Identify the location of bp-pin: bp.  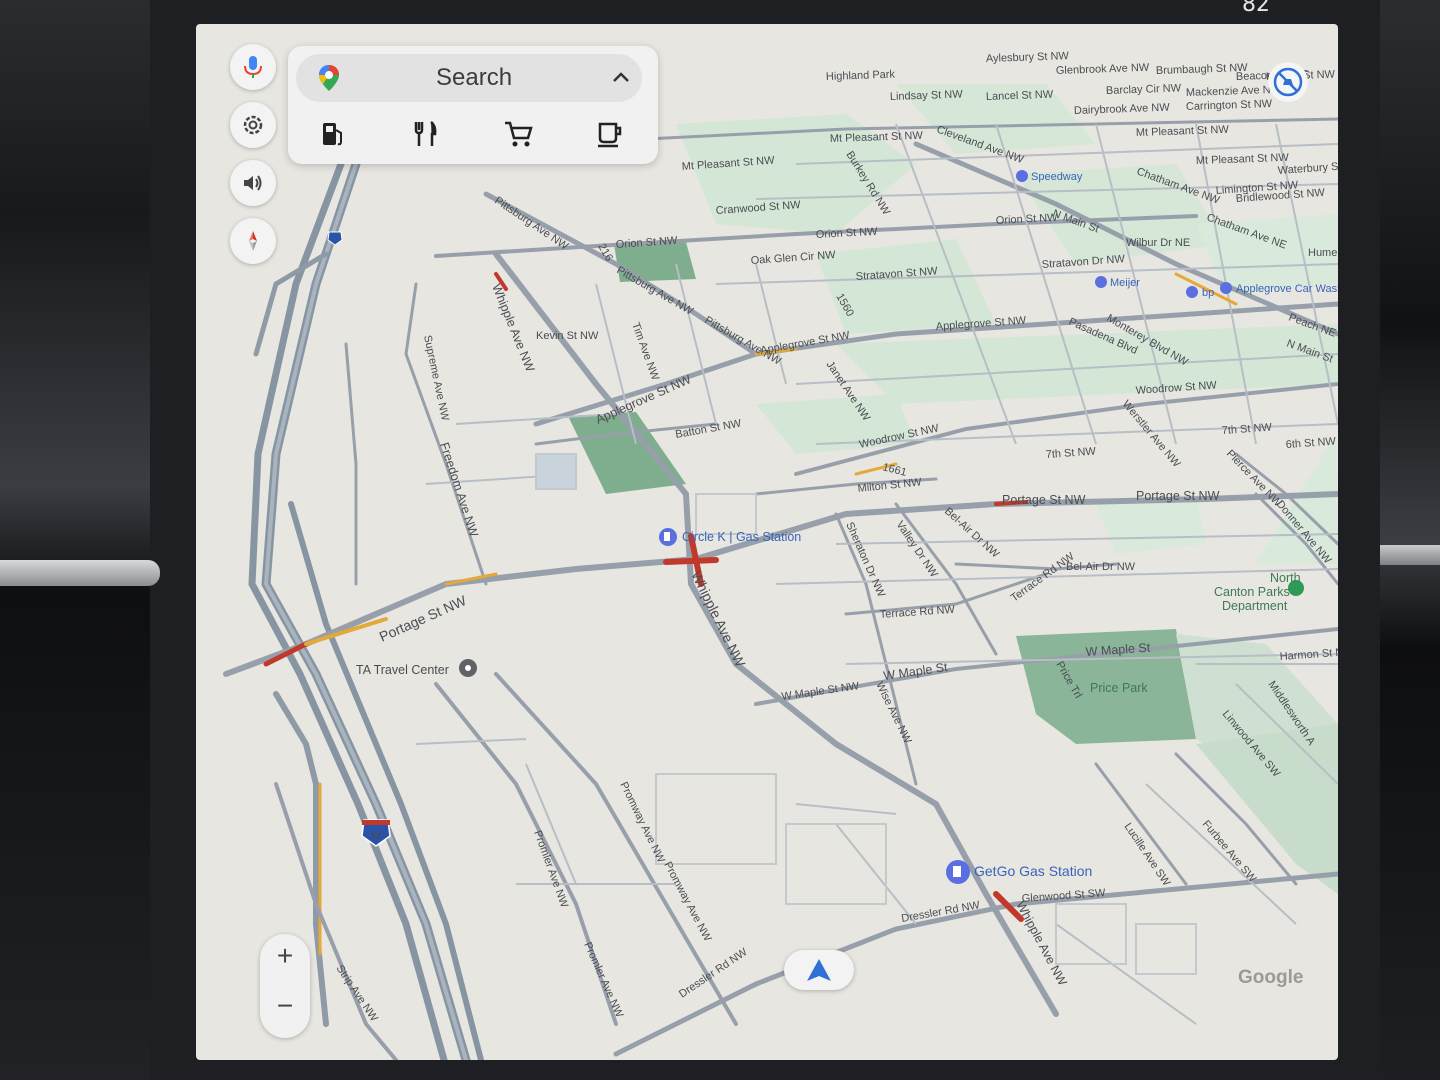
(1200, 292).